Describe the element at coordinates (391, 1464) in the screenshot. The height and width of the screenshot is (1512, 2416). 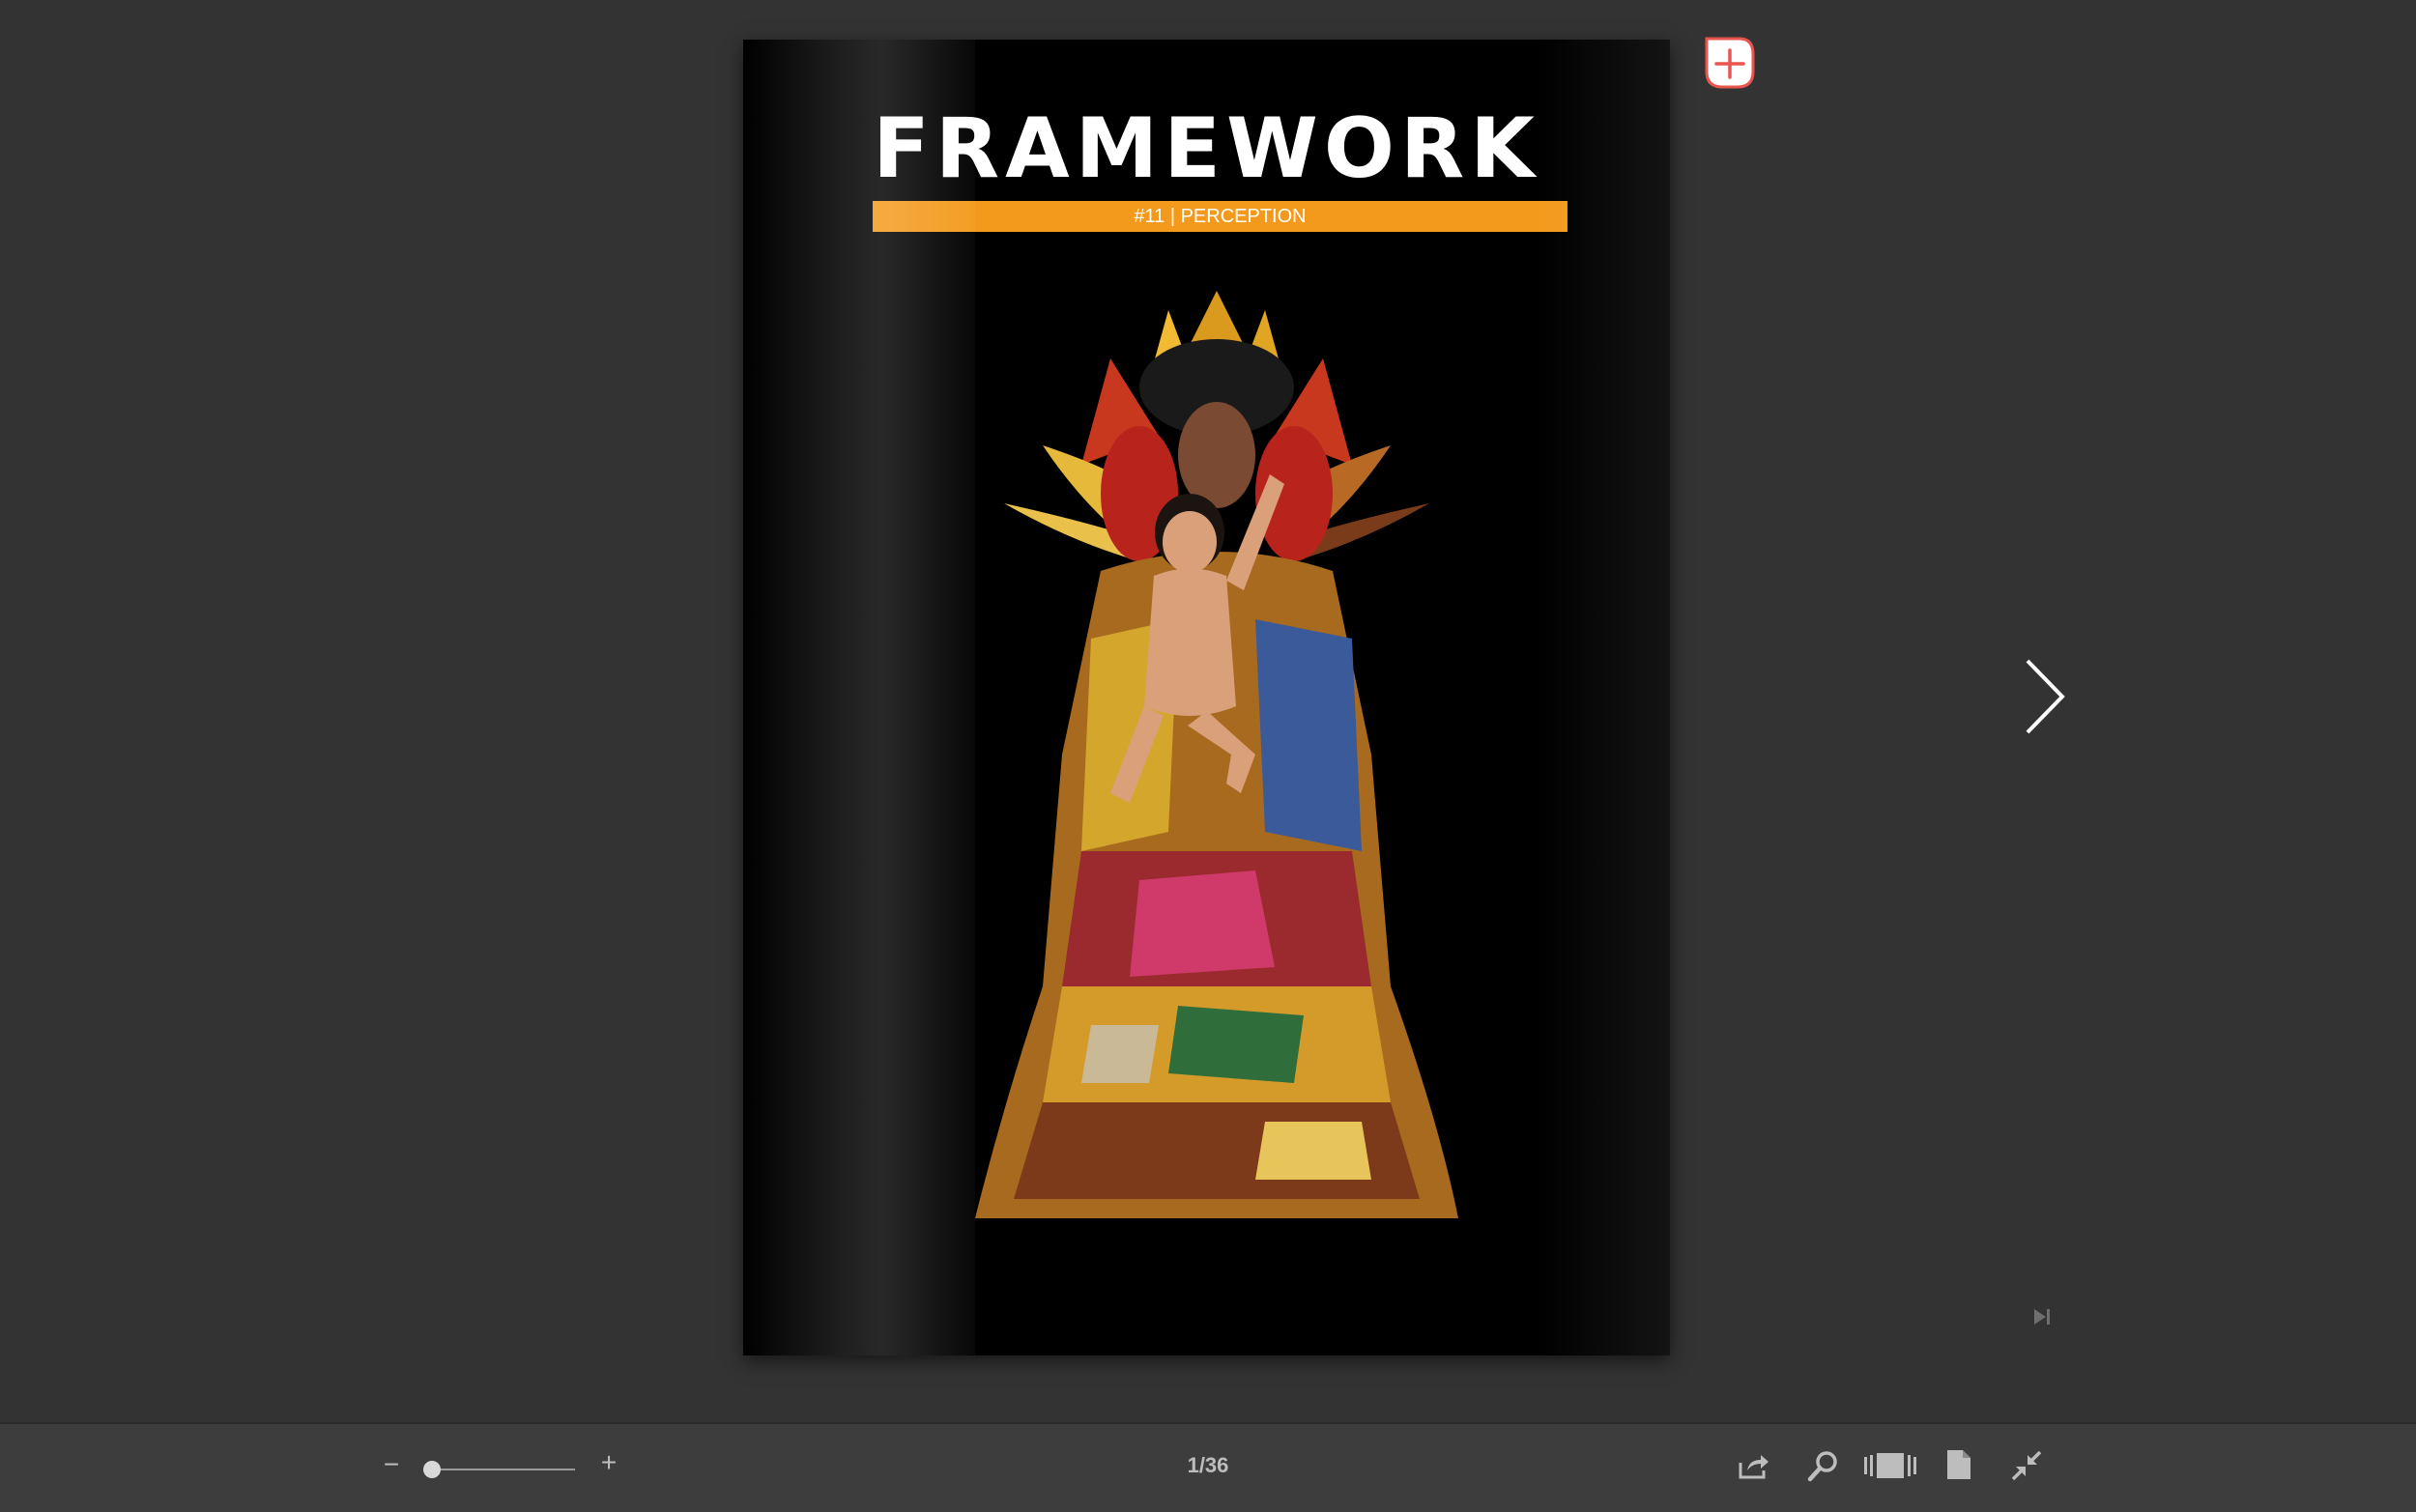
I see `zoom-out-button: −` at that location.